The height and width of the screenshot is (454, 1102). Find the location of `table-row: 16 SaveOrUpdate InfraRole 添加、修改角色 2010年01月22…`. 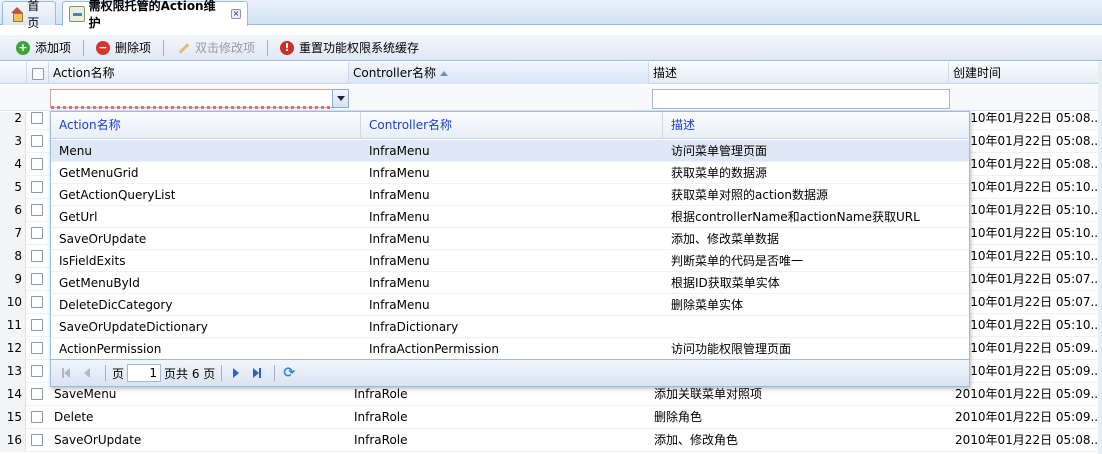

table-row: 16 SaveOrUpdate InfraRole 添加、修改角色 2010年01月22… is located at coordinates (551, 440).